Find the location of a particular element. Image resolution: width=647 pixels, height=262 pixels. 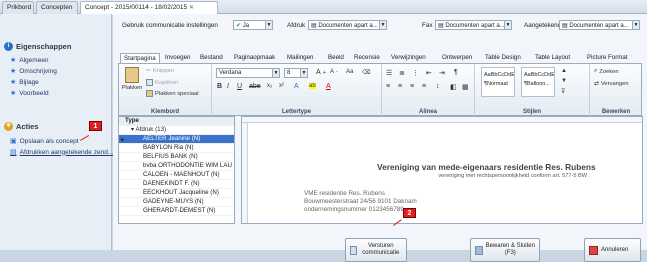

cancel-label: Annuleren is located at coordinates (615, 249).